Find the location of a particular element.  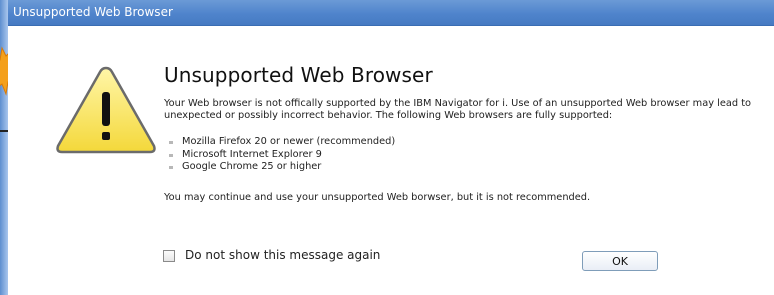

list-item: Google Chrome 25 or higher is located at coordinates (279, 167).